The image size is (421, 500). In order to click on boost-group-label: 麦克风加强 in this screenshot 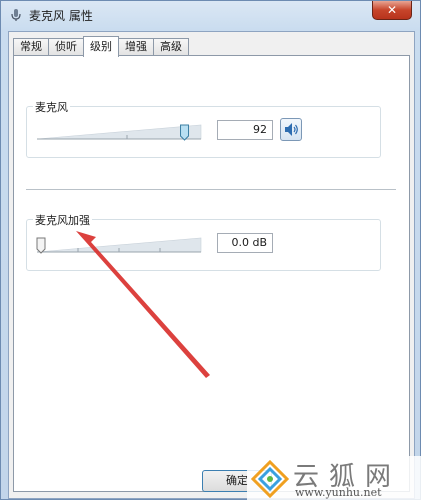, I will do `click(62, 220)`.